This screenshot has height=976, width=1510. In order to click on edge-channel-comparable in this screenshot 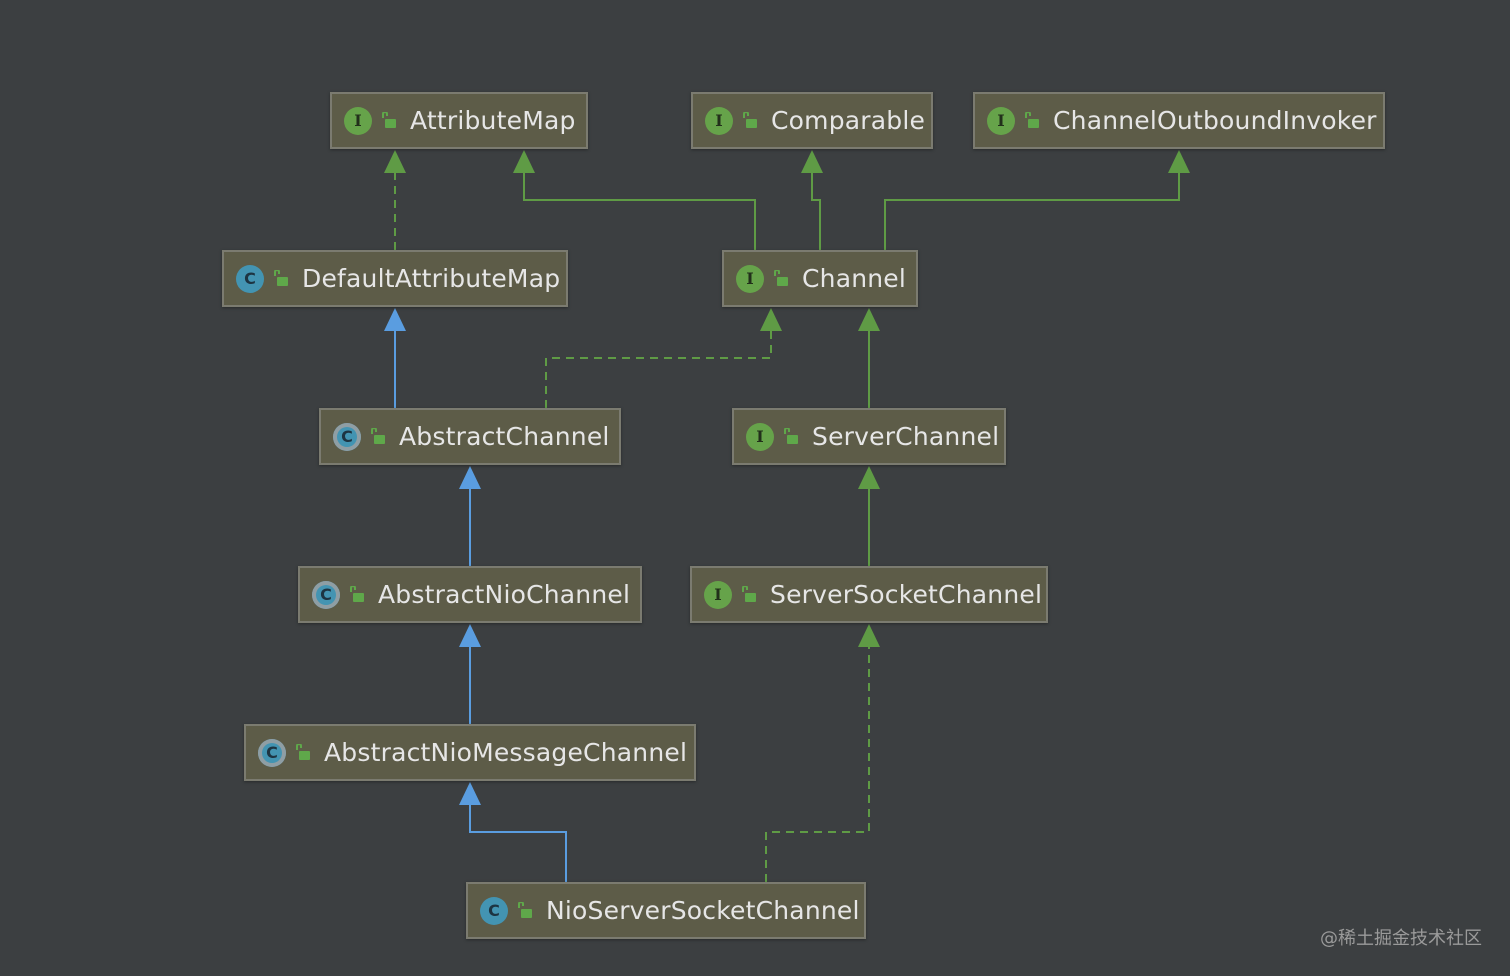, I will do `click(816, 211)`.